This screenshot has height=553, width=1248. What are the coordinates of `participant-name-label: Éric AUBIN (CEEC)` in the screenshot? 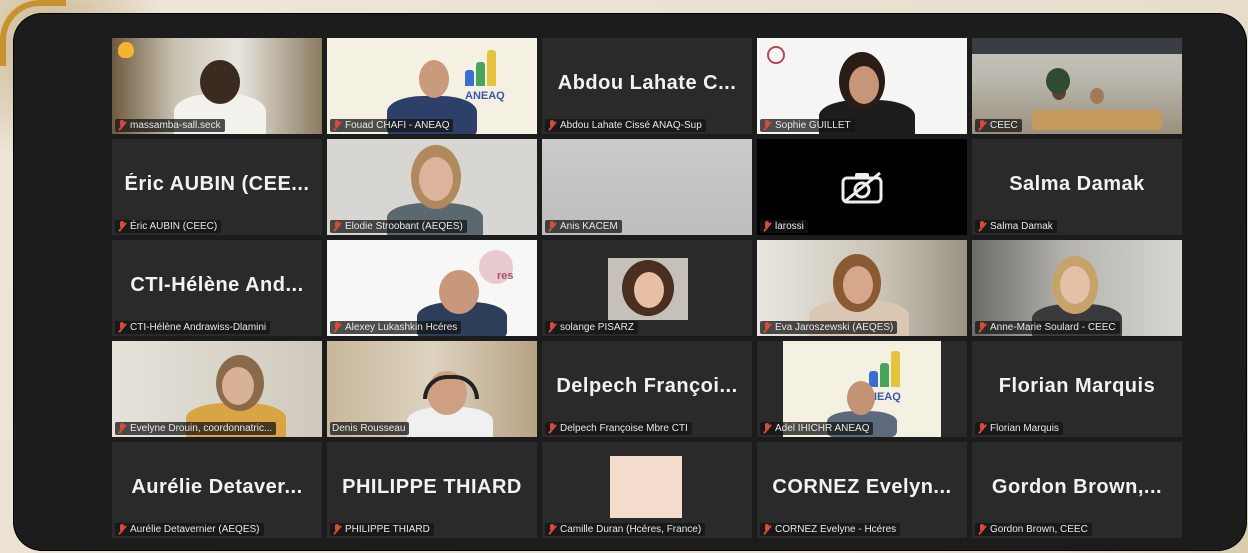 It's located at (168, 226).